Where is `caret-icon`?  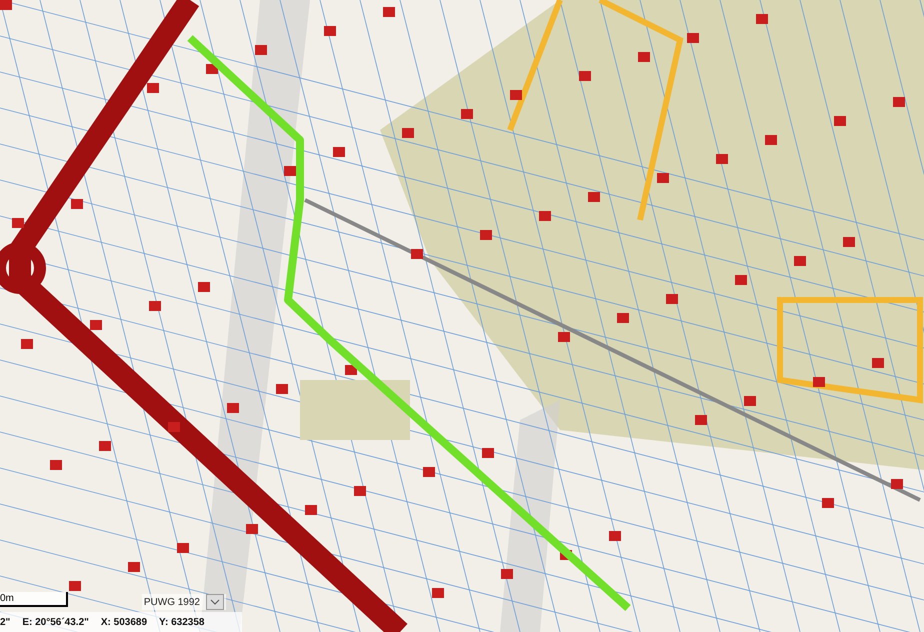
caret-icon is located at coordinates (215, 602).